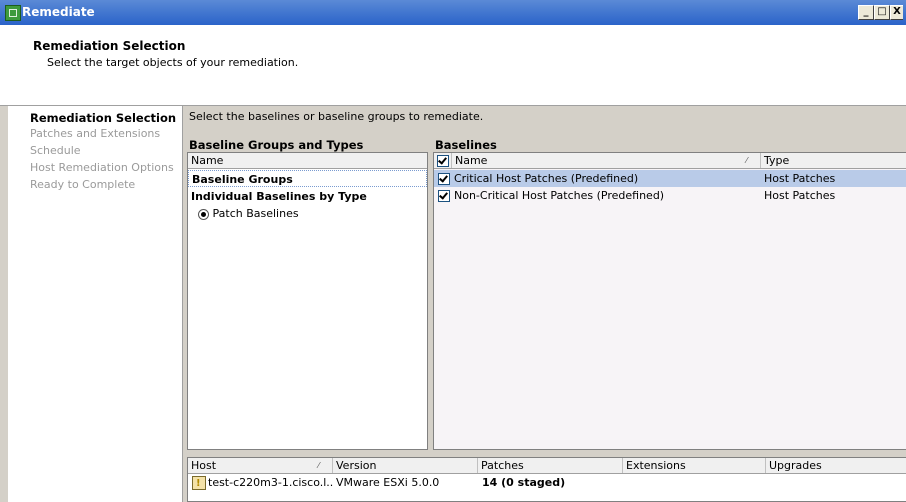  Describe the element at coordinates (13, 13) in the screenshot. I see `vmware-app-icon` at that location.